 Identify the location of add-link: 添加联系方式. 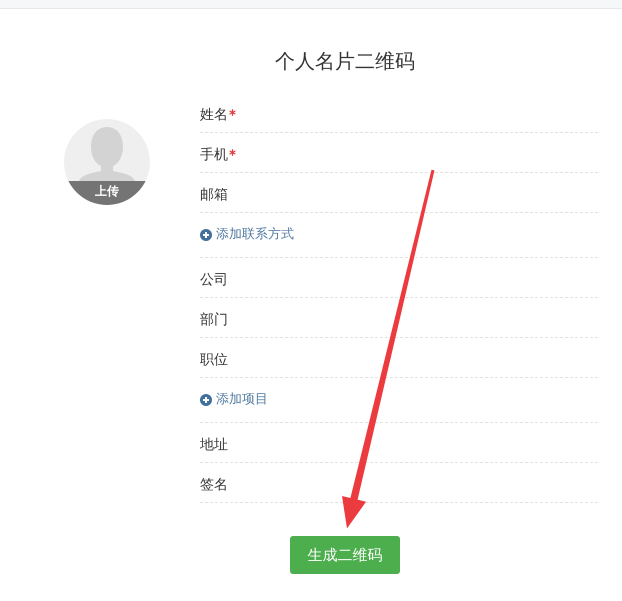
(247, 235).